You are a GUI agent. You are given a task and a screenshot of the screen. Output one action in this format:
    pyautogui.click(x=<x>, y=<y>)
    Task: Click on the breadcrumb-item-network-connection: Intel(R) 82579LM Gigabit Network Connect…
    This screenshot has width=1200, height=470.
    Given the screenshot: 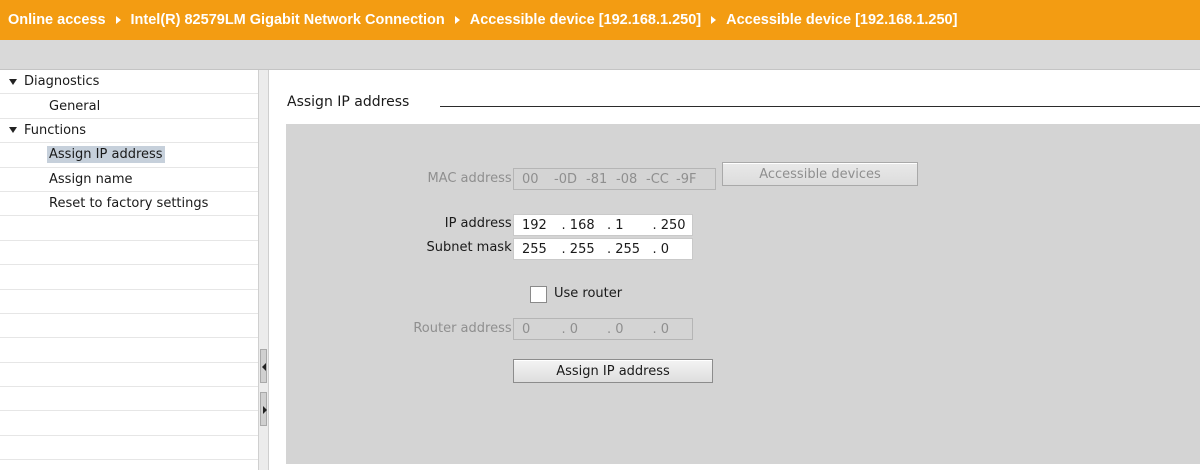 What is the action you would take?
    pyautogui.click(x=288, y=20)
    